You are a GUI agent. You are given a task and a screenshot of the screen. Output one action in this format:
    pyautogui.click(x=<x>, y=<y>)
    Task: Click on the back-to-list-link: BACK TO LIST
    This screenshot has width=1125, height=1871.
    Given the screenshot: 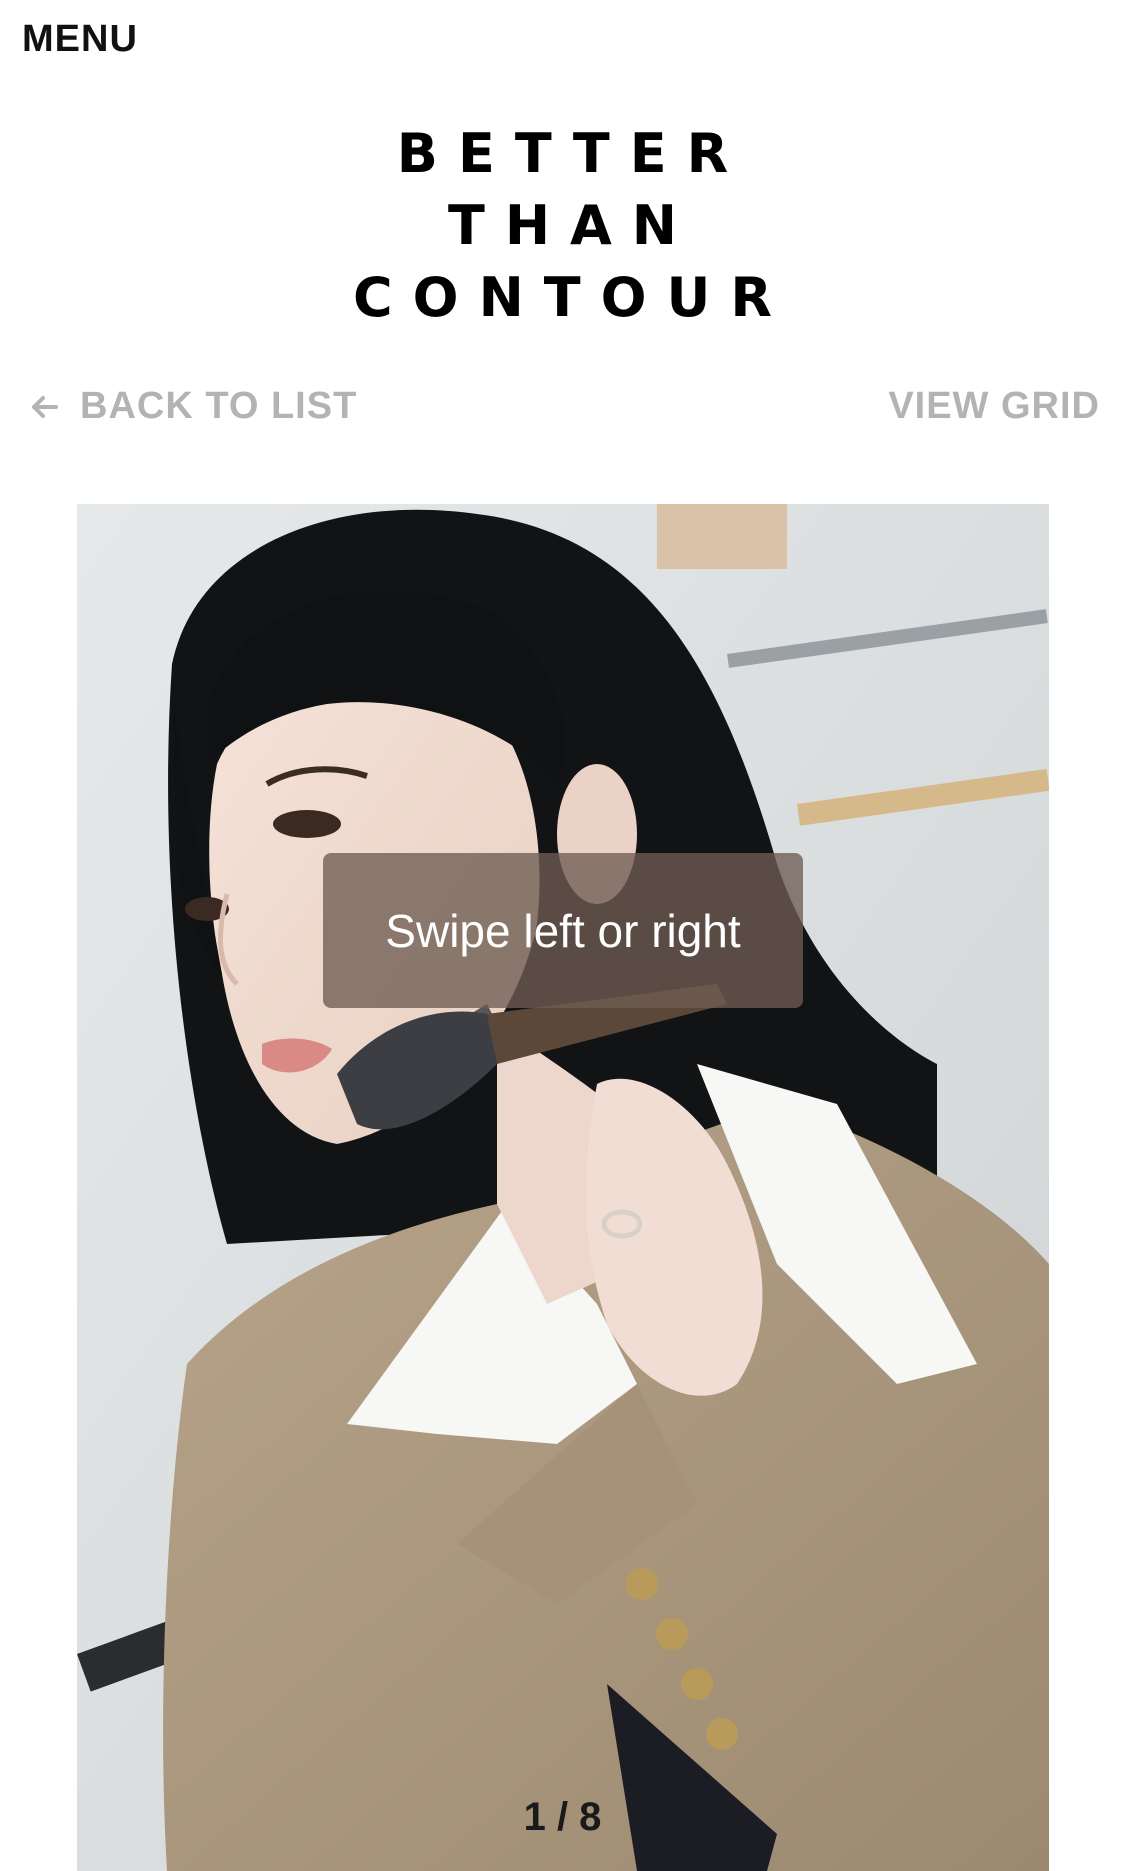 What is the action you would take?
    pyautogui.click(x=193, y=406)
    